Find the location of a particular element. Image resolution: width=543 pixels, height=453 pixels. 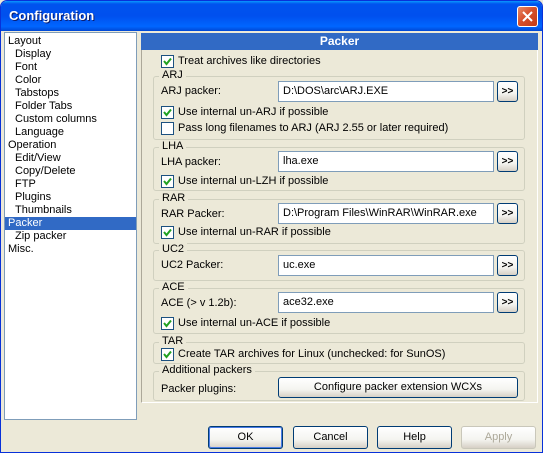

uc2-packer-input: uc.exe is located at coordinates (386, 265).